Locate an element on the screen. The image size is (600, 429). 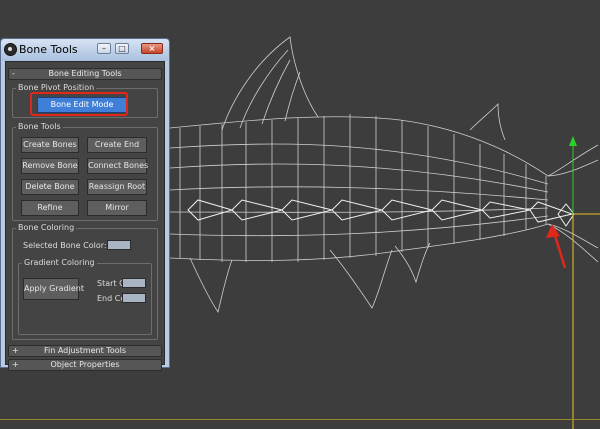
group-label: Bone Coloring is located at coordinates (46, 227).